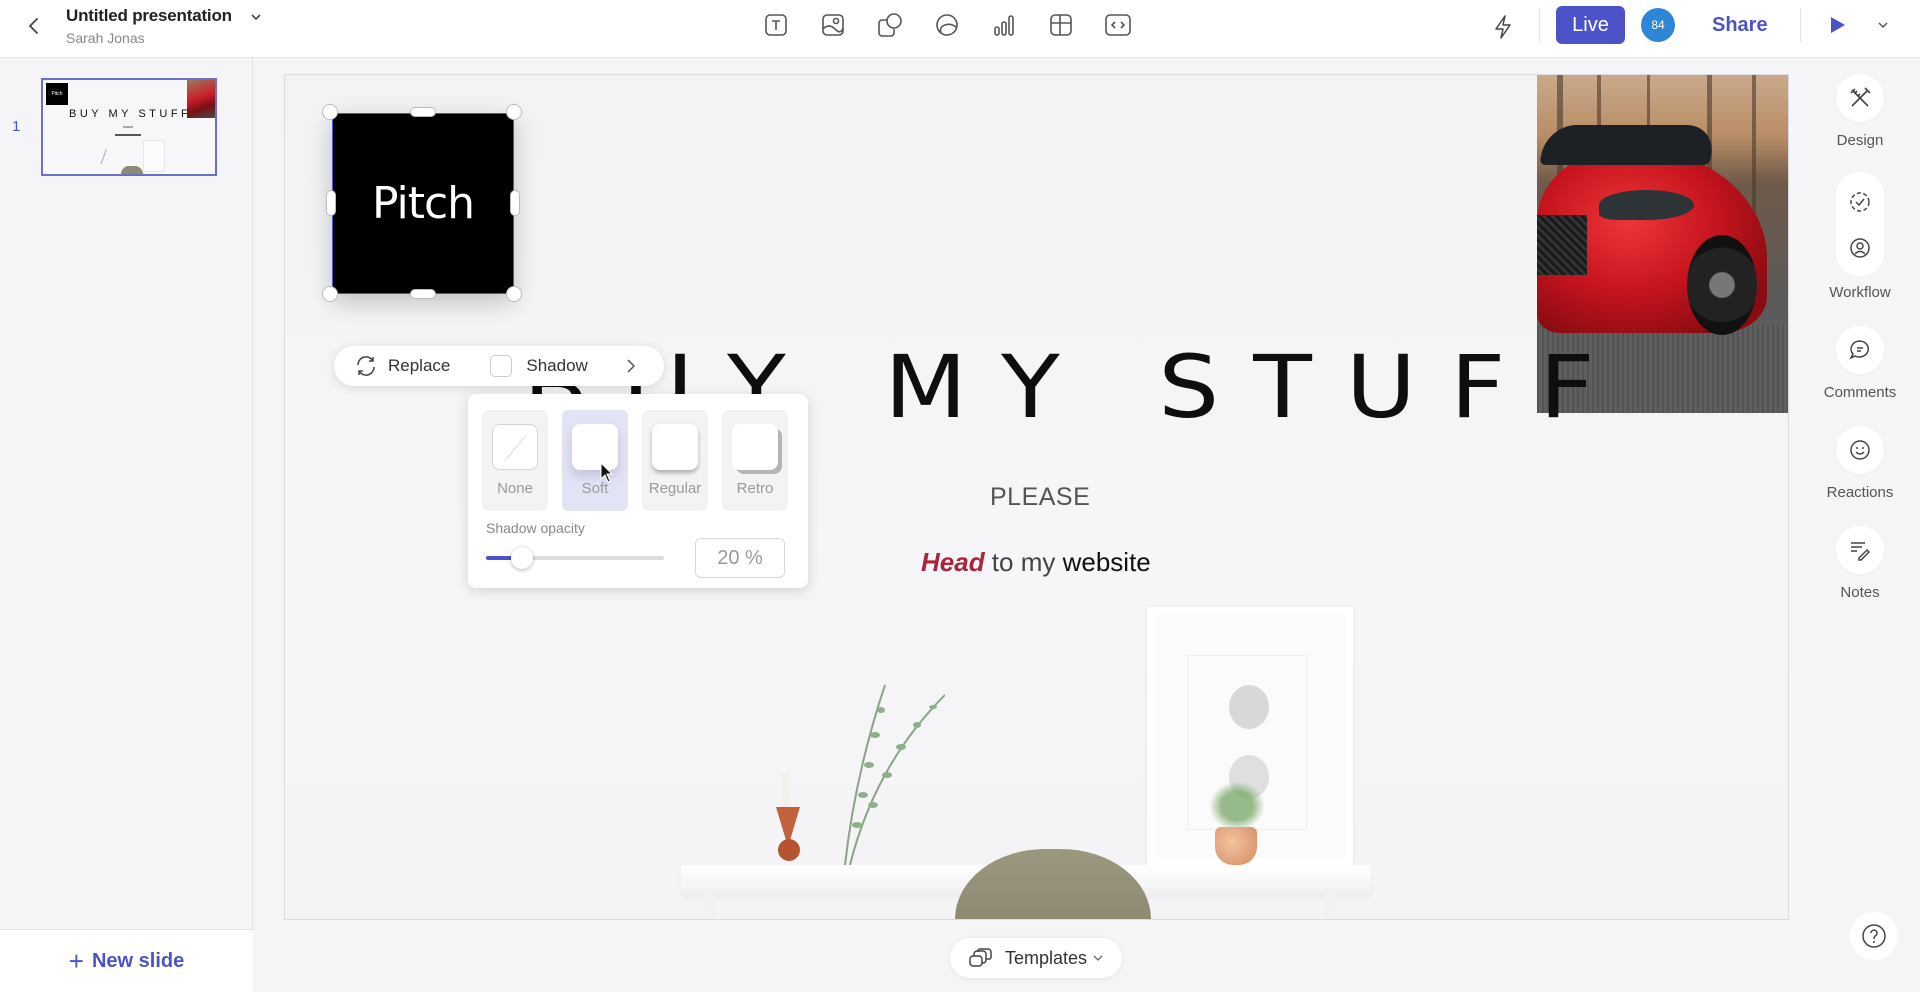 This screenshot has width=1920, height=992. I want to click on comments-label: Comments, so click(1860, 392).